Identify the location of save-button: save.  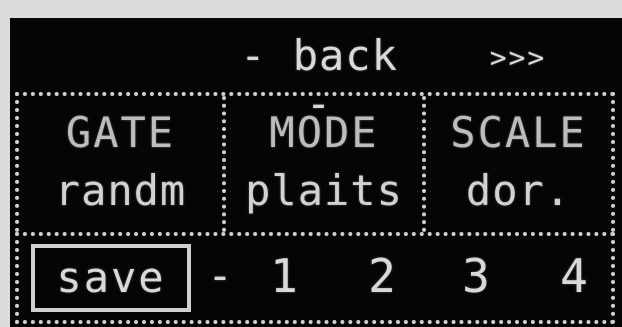
(111, 278).